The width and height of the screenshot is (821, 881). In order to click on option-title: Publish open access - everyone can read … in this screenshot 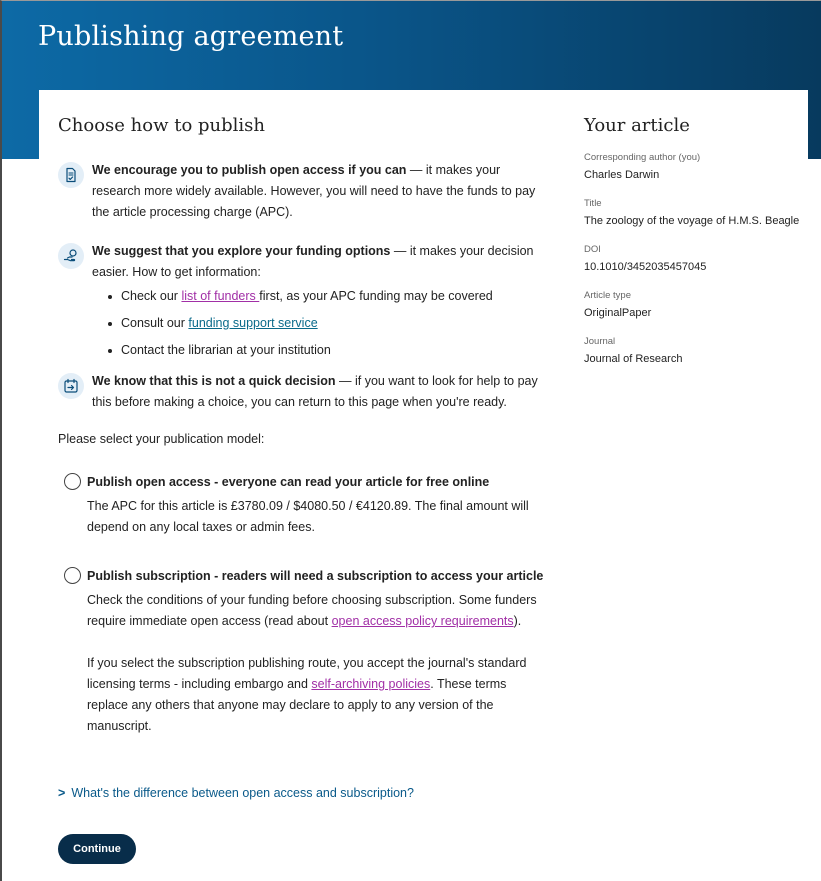, I will do `click(312, 482)`.